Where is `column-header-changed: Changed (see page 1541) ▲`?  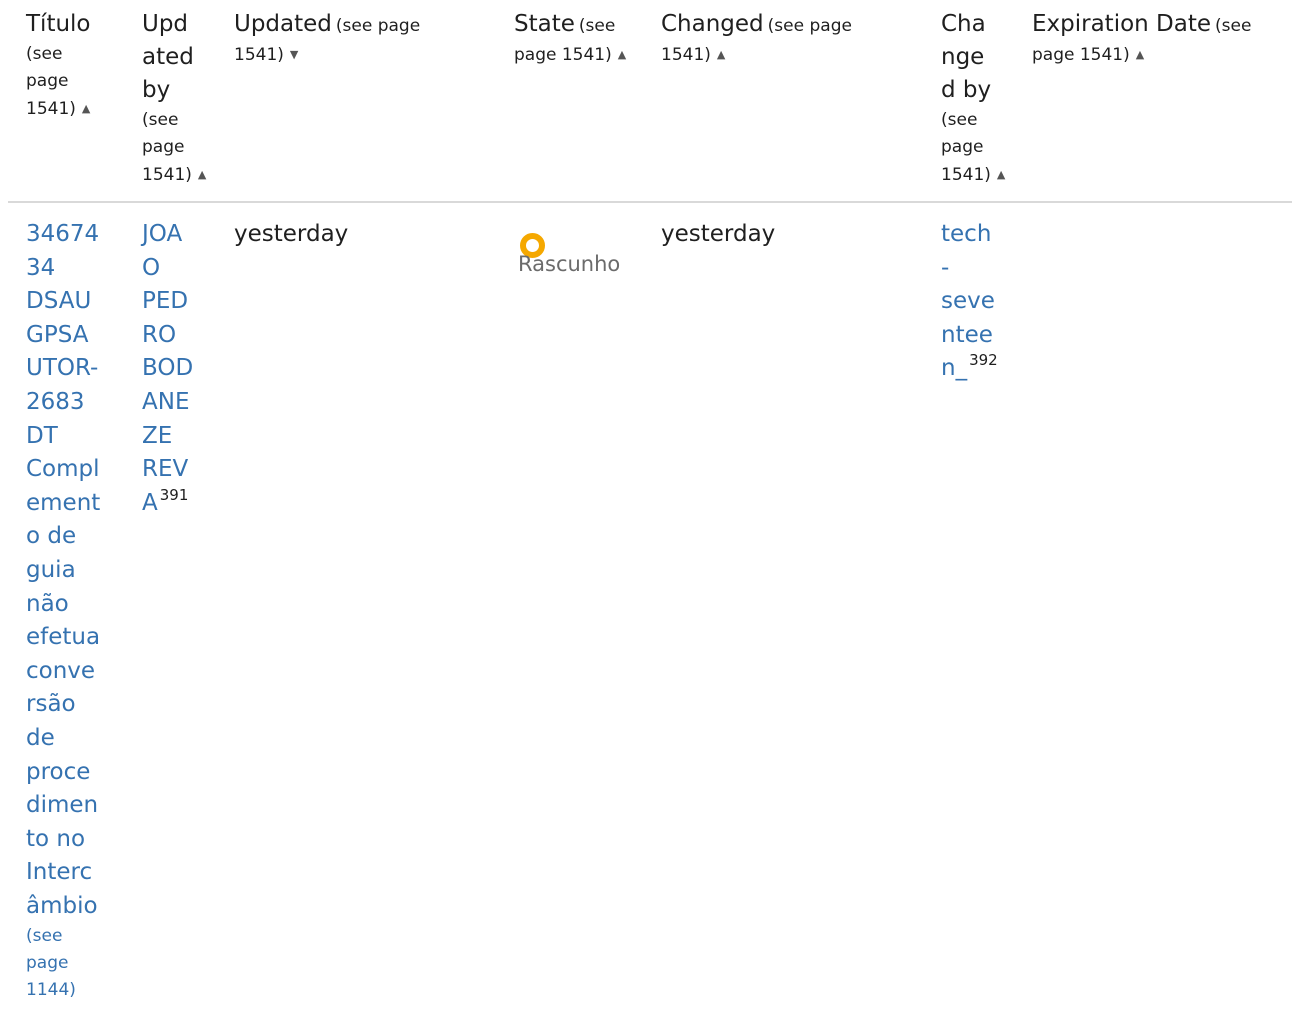 column-header-changed: Changed (see page 1541) ▲ is located at coordinates (796, 38).